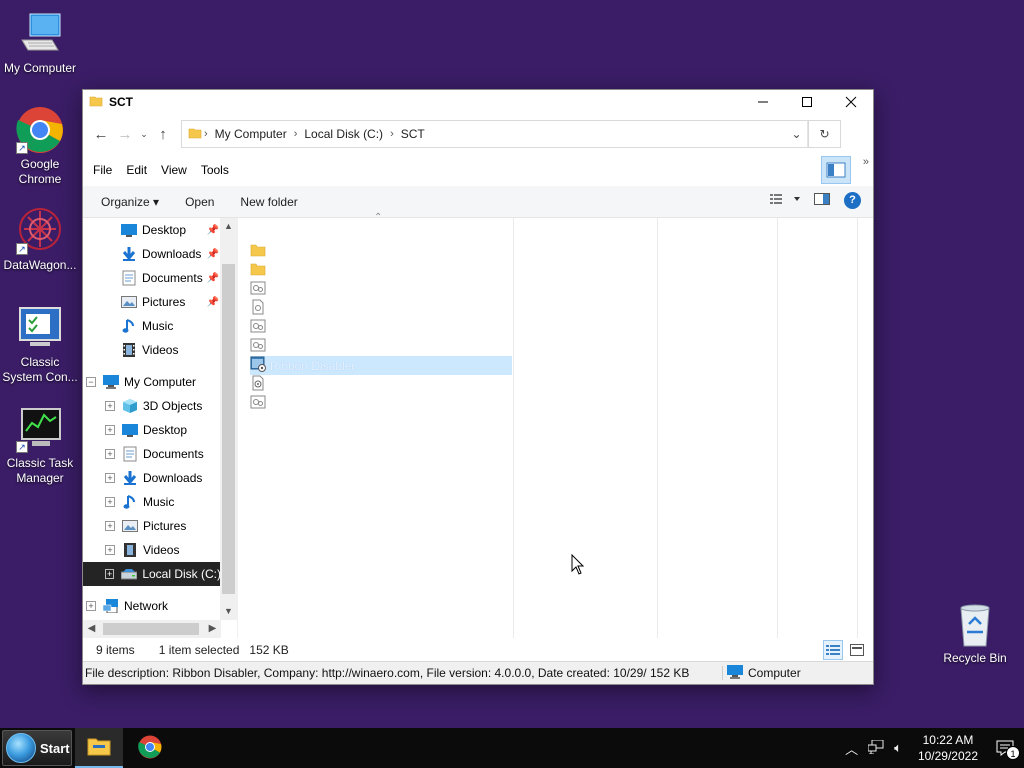 Image resolution: width=1024 pixels, height=768 pixels. What do you see at coordinates (669, 673) in the screenshot?
I see `file-size-info: 152 KB` at bounding box center [669, 673].